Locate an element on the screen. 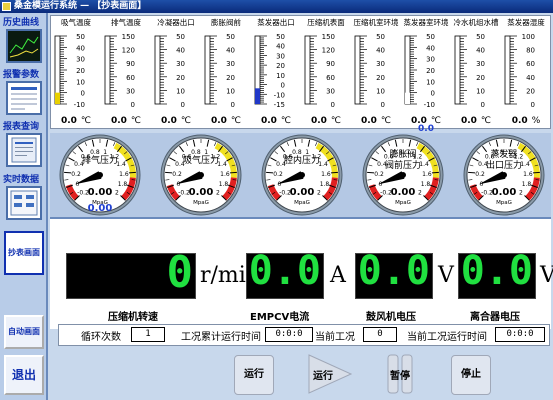 This screenshot has width=553, height=400. cycle-count-label: 循环次数 is located at coordinates (101, 337).